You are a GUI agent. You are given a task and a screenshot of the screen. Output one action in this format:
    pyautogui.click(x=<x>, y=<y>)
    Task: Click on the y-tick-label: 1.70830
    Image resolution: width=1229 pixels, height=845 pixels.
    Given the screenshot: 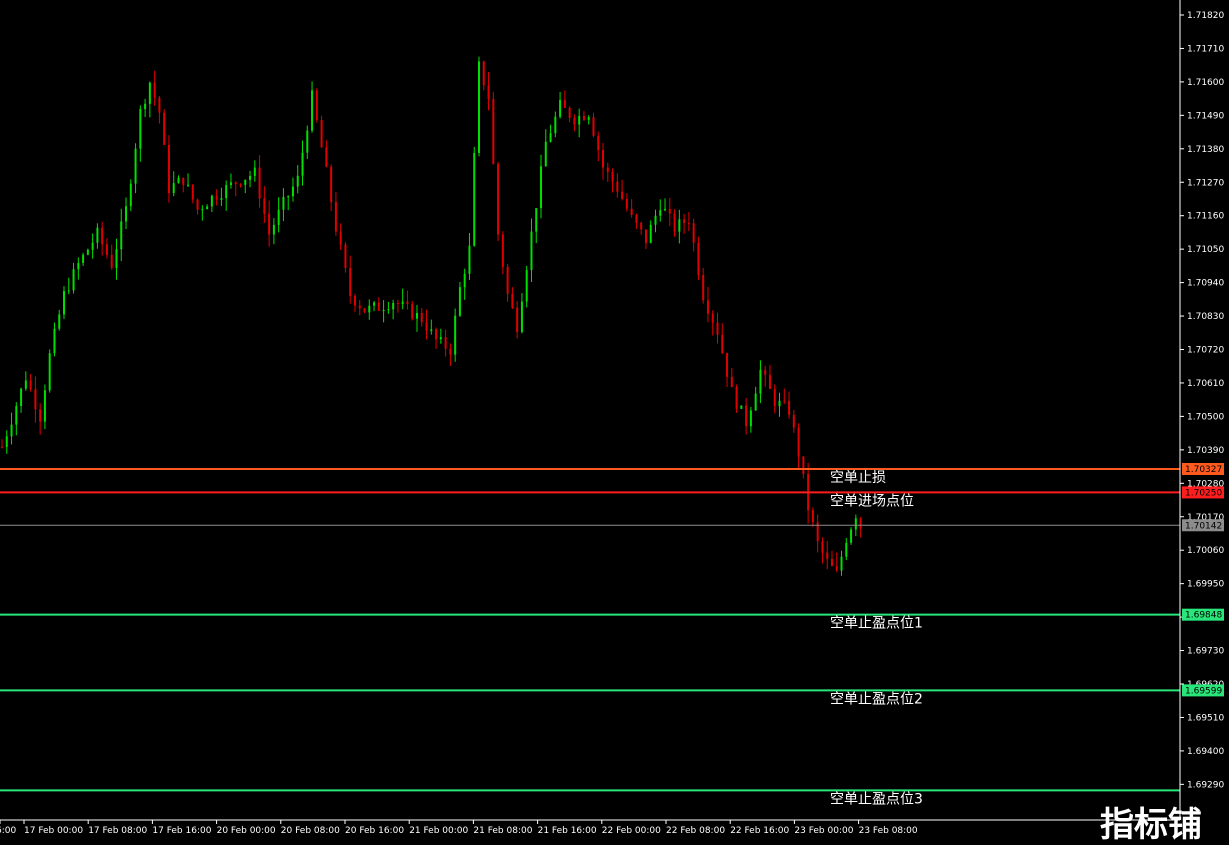 What is the action you would take?
    pyautogui.click(x=1205, y=317)
    